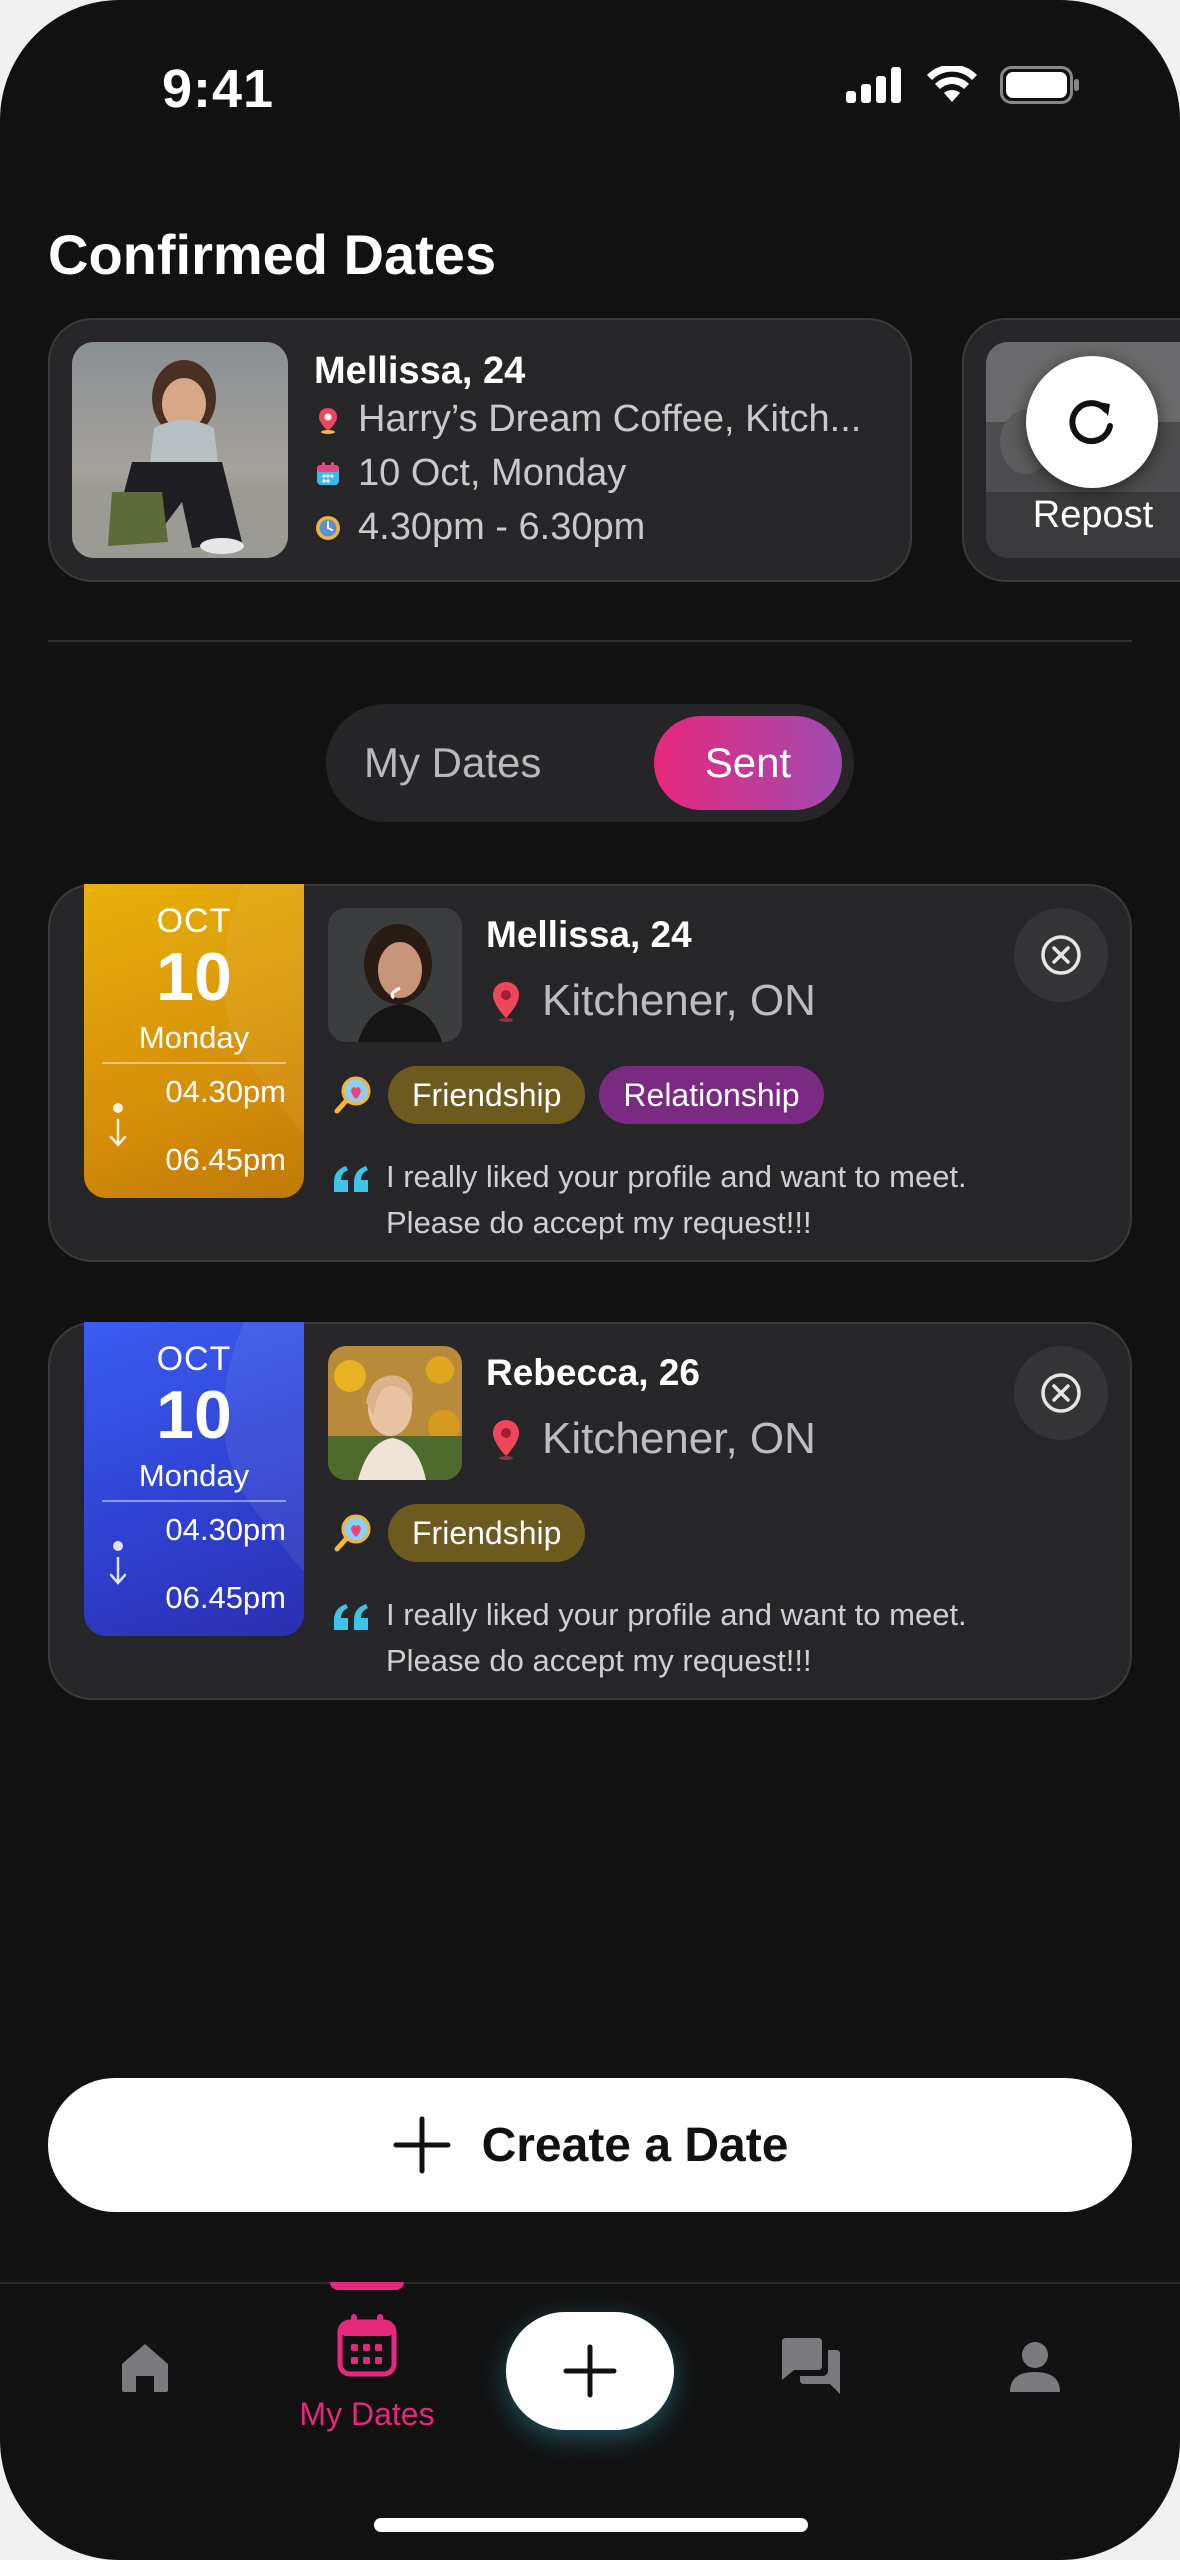 This screenshot has width=1180, height=2560. What do you see at coordinates (218, 89) in the screenshot?
I see `status-time: 9:41` at bounding box center [218, 89].